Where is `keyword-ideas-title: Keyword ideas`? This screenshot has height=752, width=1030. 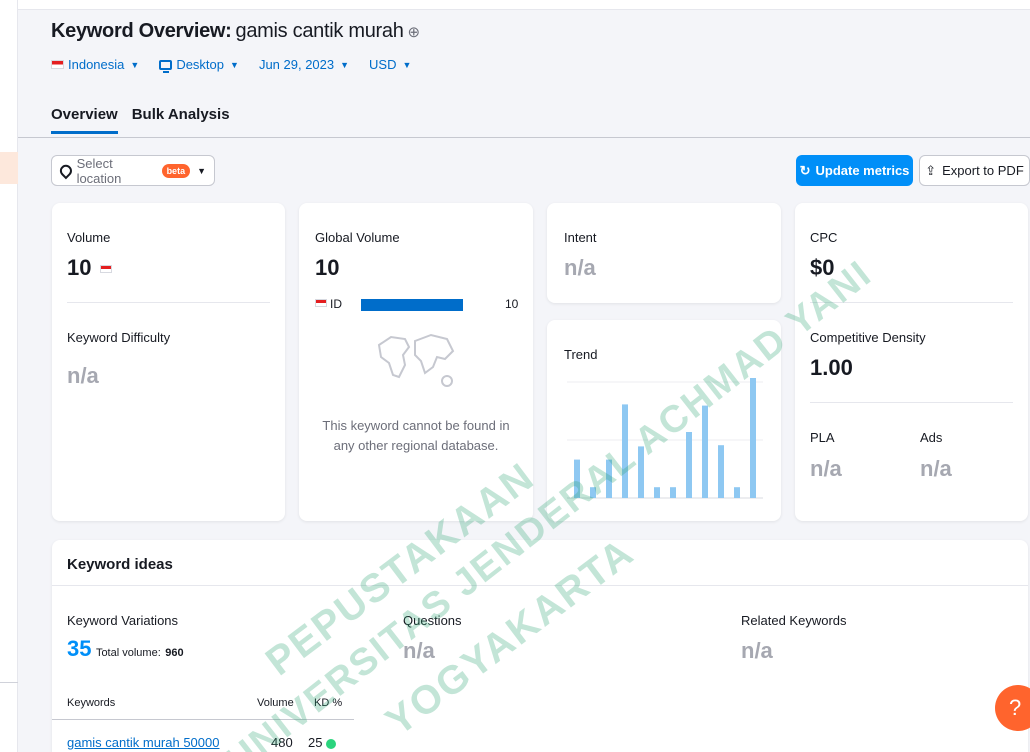 keyword-ideas-title: Keyword ideas is located at coordinates (120, 564).